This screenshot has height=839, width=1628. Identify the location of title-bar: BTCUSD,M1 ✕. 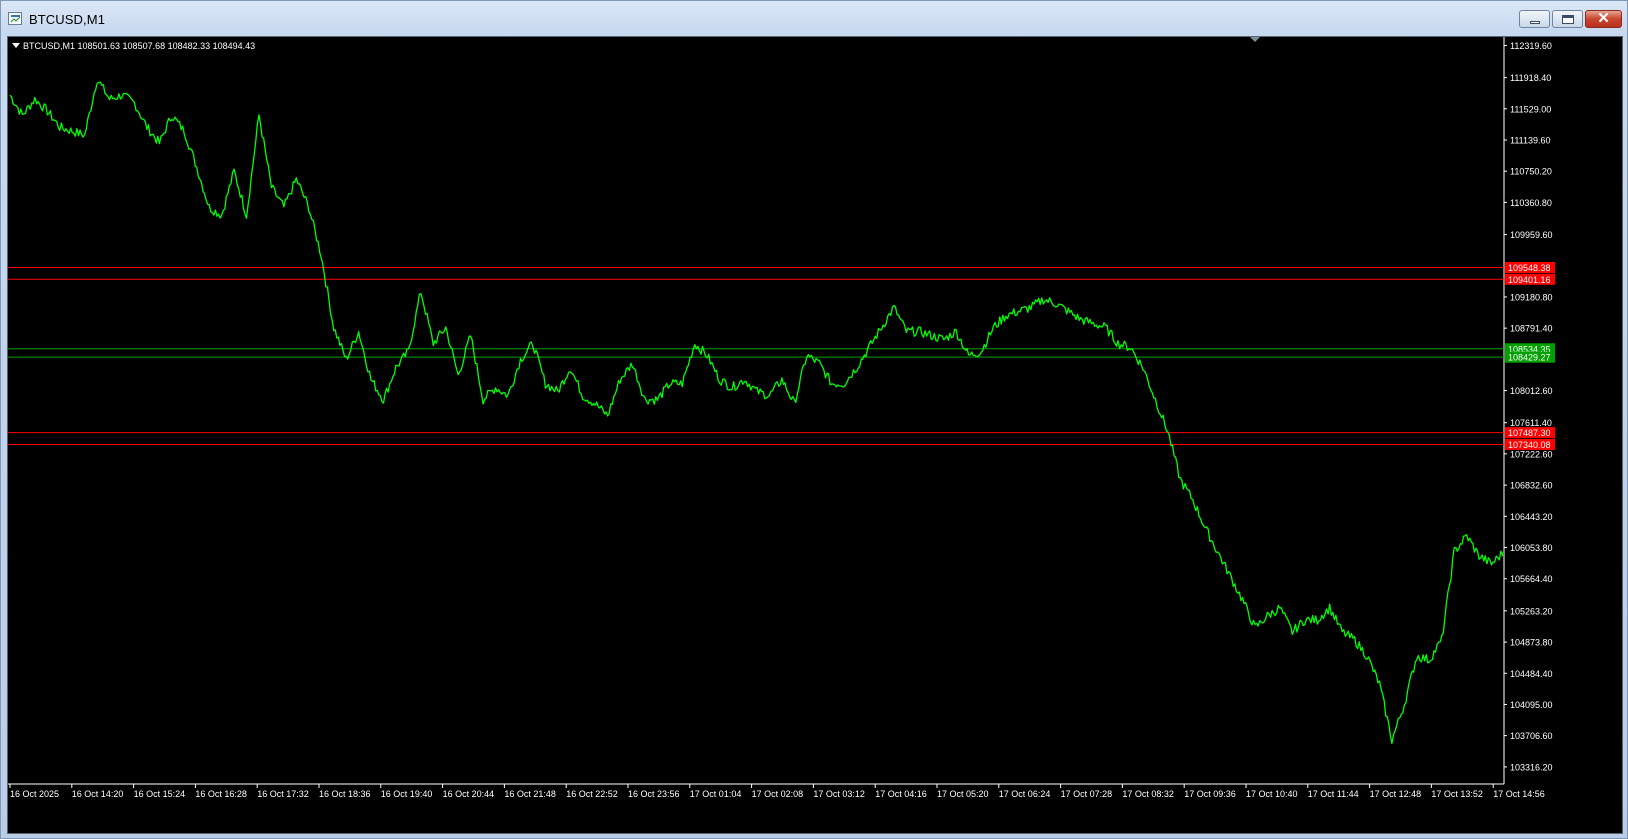
(814, 18).